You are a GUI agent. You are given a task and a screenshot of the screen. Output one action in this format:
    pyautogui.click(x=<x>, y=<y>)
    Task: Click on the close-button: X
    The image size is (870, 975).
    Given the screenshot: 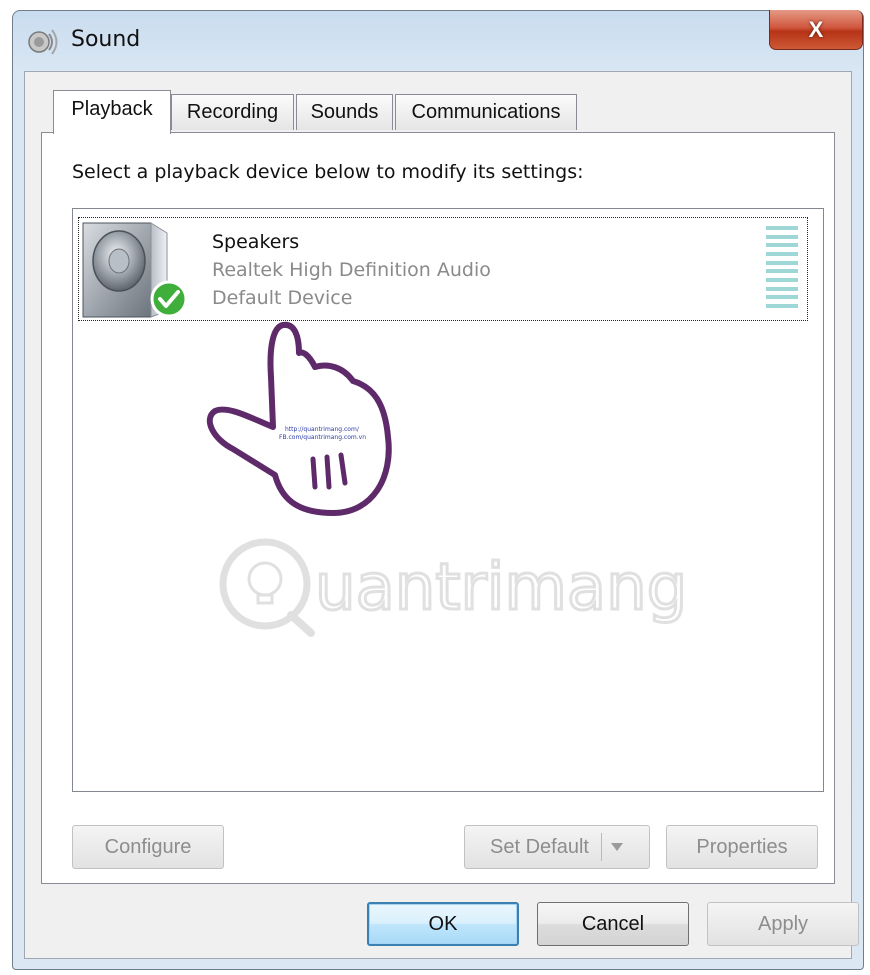 What is the action you would take?
    pyautogui.click(x=816, y=30)
    